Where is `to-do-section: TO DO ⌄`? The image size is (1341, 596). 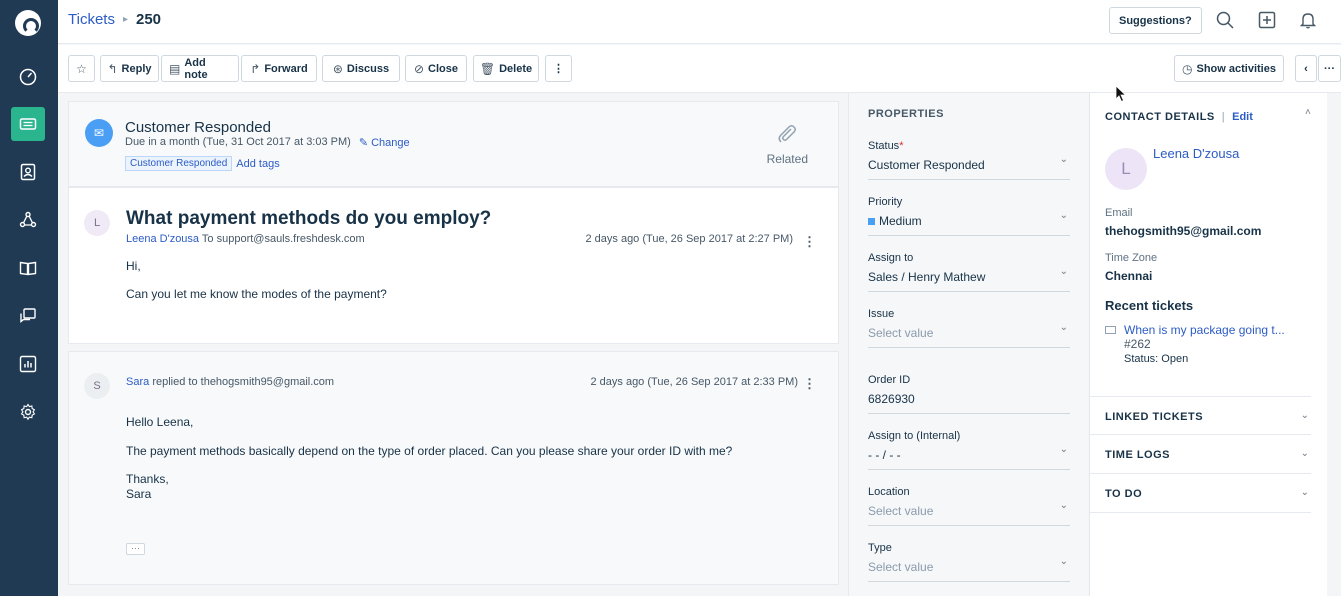 to-do-section: TO DO ⌄ is located at coordinates (1200, 493).